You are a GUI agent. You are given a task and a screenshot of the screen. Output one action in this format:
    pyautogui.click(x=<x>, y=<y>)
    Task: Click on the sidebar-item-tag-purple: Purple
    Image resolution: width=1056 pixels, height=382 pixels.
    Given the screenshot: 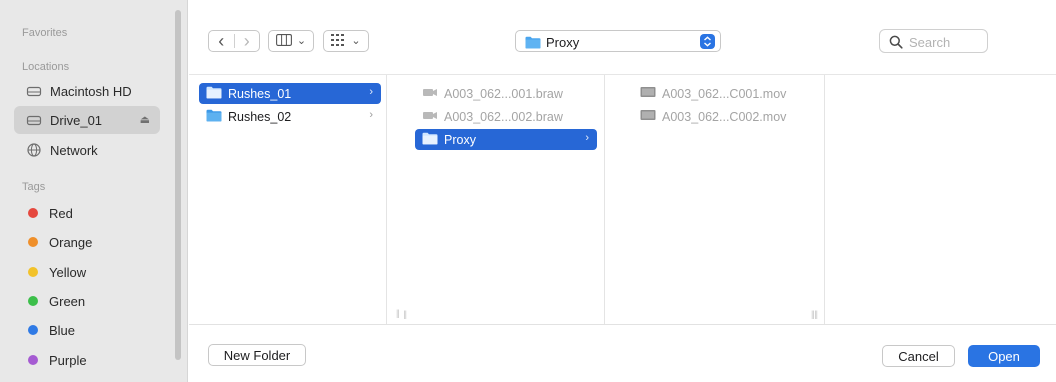 What is the action you would take?
    pyautogui.click(x=87, y=360)
    